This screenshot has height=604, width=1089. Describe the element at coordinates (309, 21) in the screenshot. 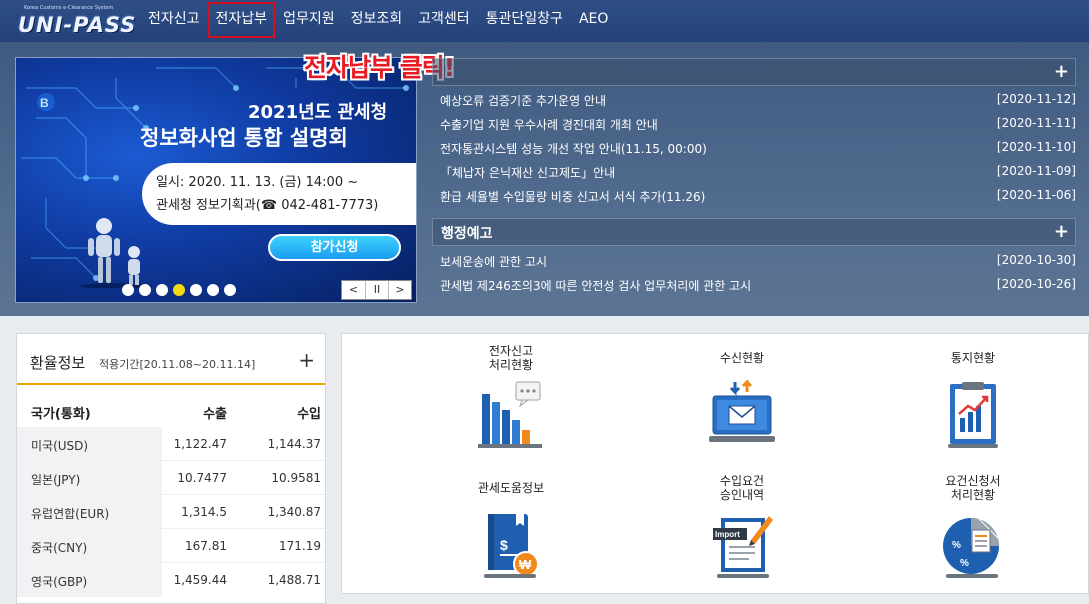

I see `nav-business-support: 업무지원` at that location.